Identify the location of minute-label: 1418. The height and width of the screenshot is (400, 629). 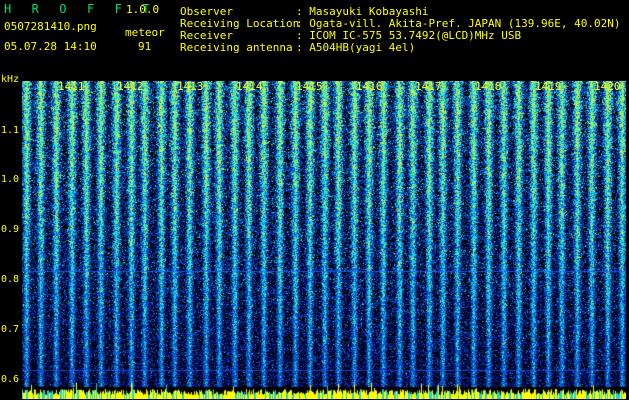
(488, 86).